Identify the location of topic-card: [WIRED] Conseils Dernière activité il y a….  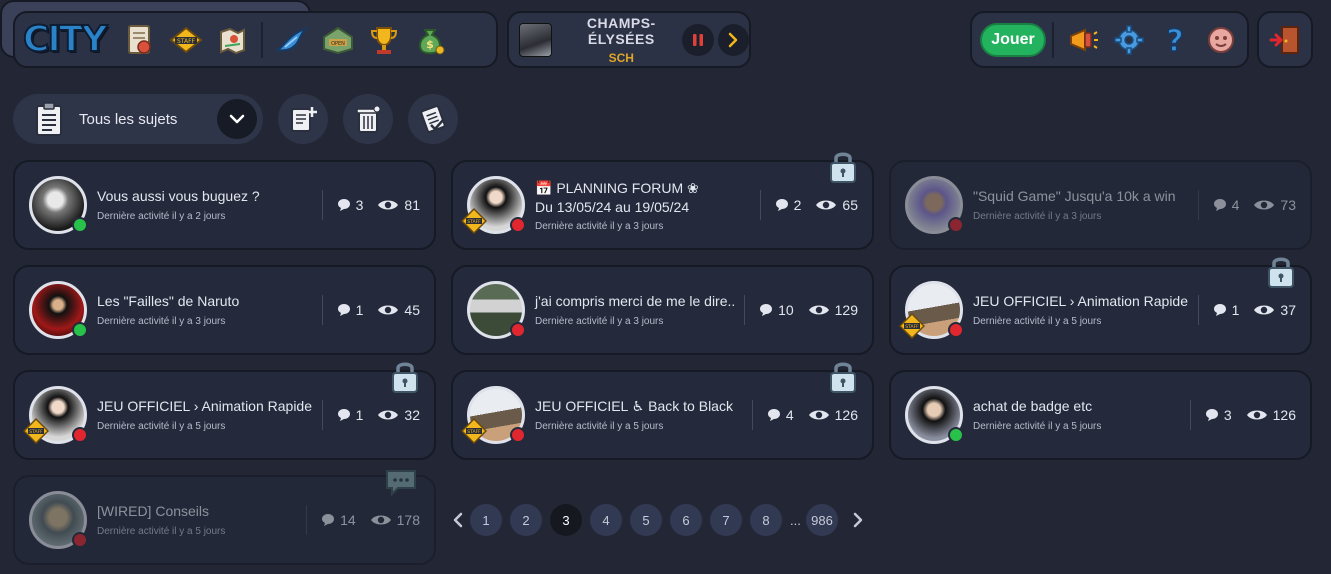
(224, 517).